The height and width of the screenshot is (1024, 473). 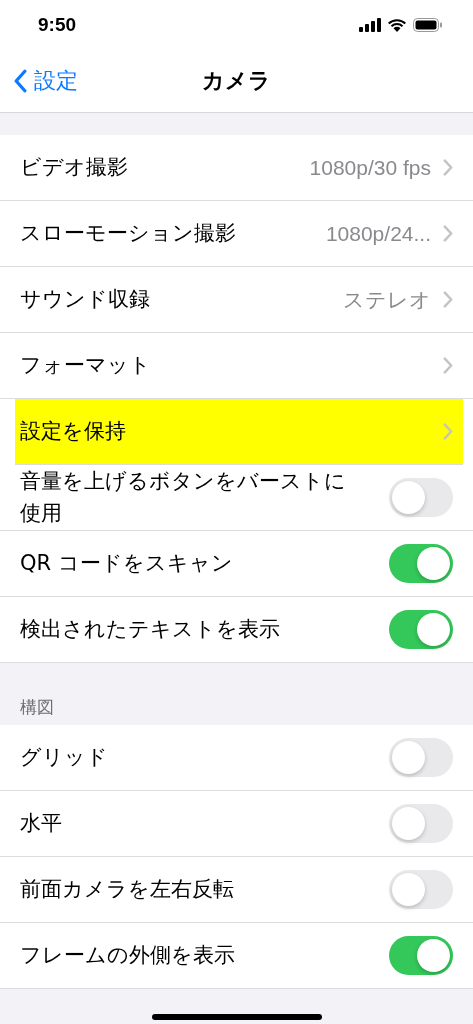 What do you see at coordinates (387, 299) in the screenshot?
I see `setting-value: ステレオ` at bounding box center [387, 299].